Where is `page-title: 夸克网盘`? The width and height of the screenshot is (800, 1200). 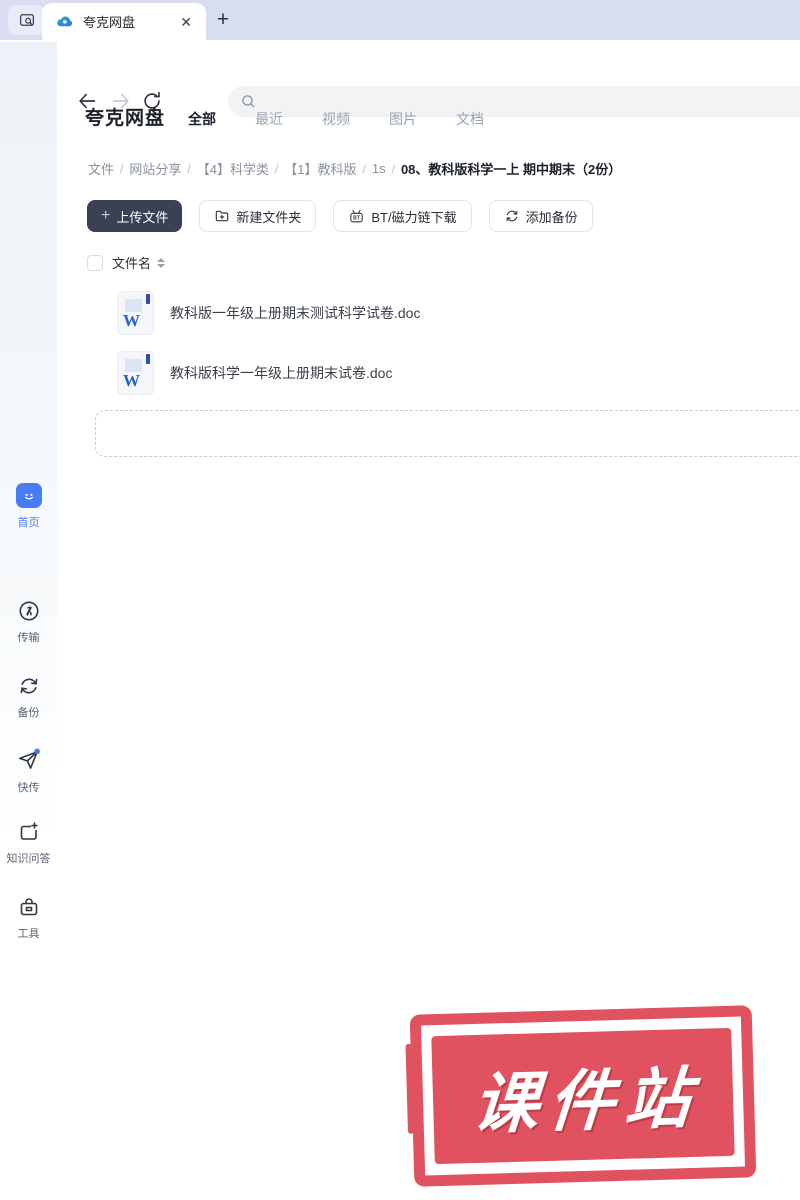 page-title: 夸克网盘 is located at coordinates (125, 118).